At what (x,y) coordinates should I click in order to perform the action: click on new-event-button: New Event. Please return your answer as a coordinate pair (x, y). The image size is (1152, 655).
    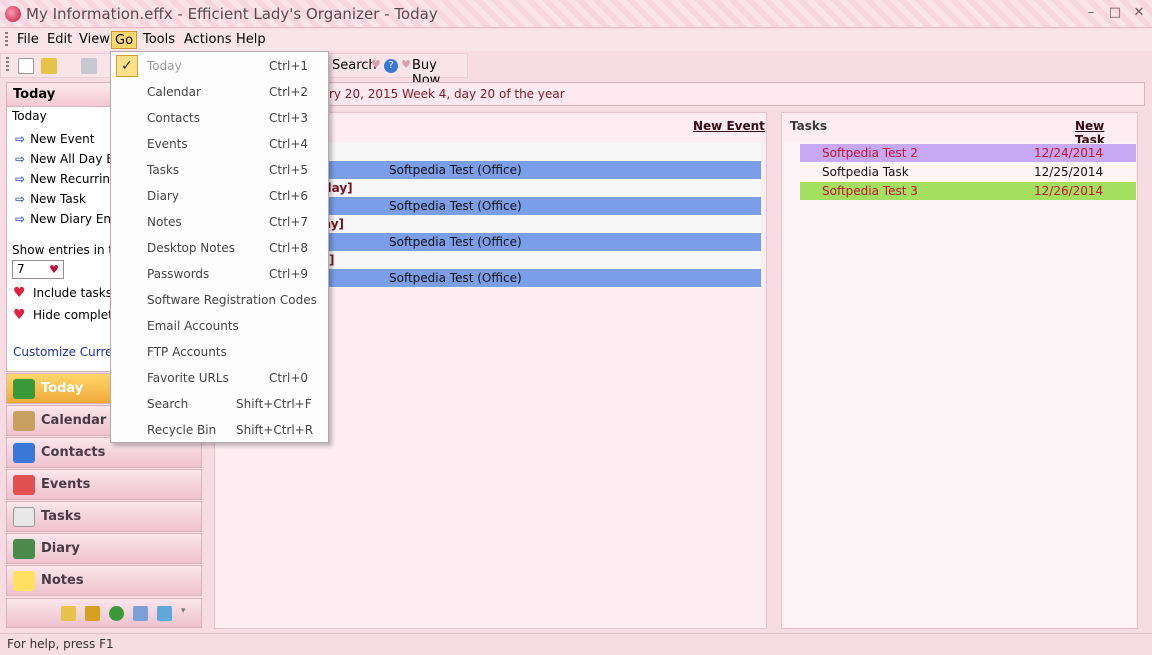
    Looking at the image, I should click on (729, 126).